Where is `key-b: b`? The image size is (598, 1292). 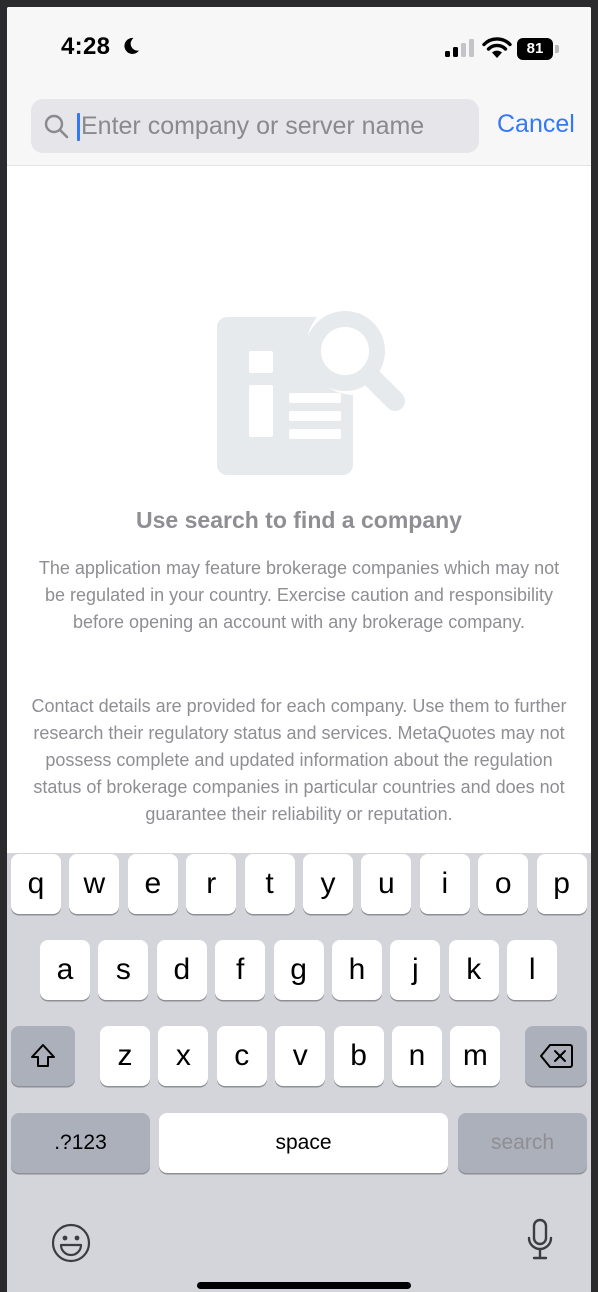 key-b: b is located at coordinates (358, 1056).